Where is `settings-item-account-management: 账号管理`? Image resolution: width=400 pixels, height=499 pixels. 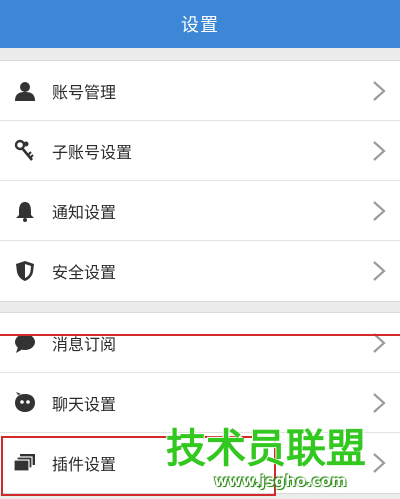 settings-item-account-management: 账号管理 is located at coordinates (200, 91).